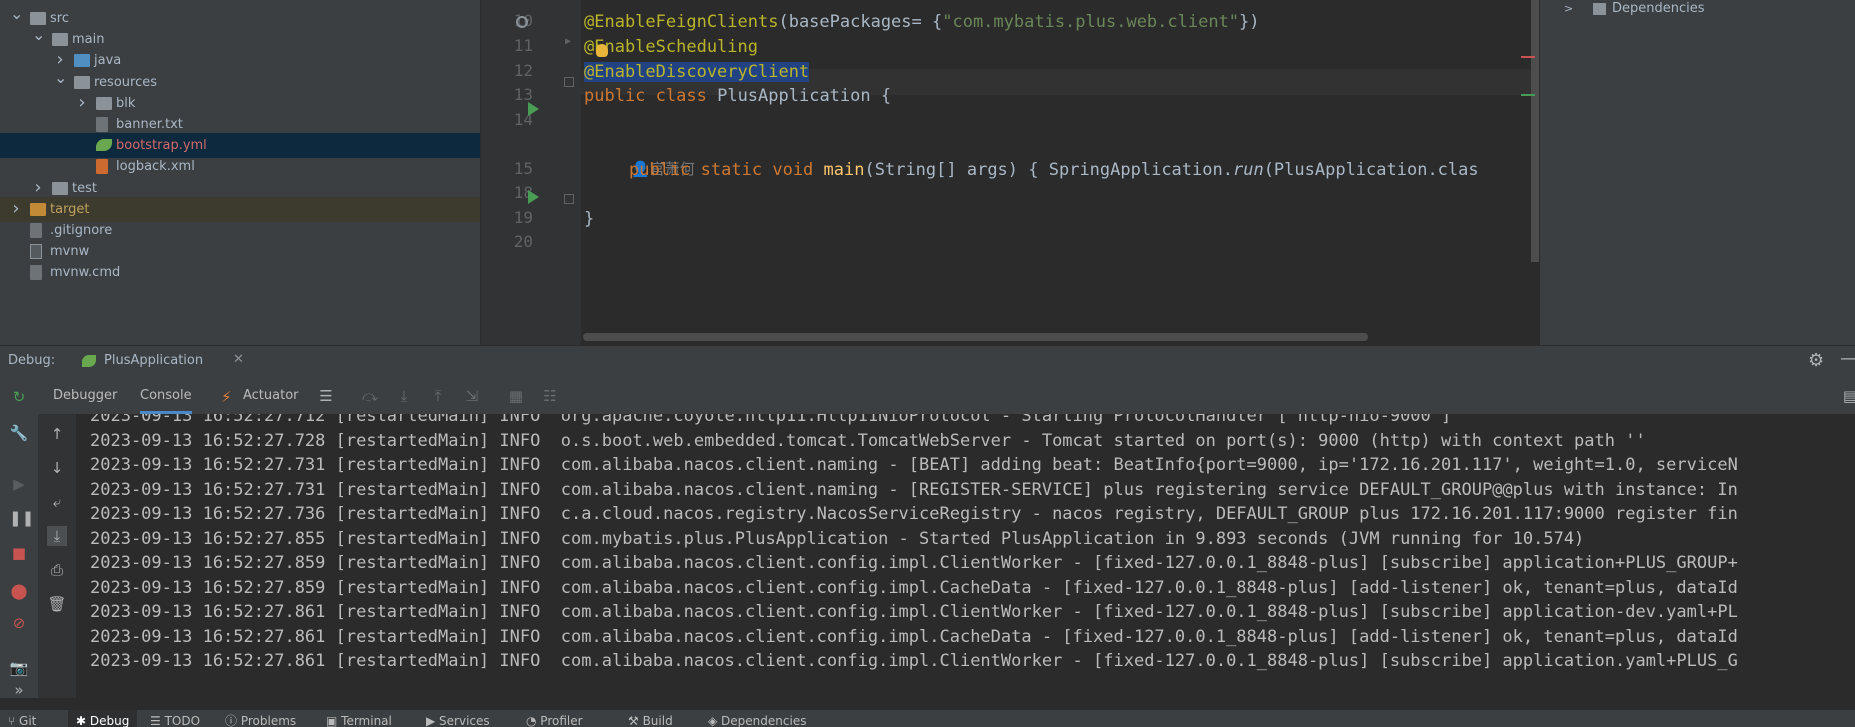  I want to click on editor-horizontal-scrollbar, so click(975, 337).